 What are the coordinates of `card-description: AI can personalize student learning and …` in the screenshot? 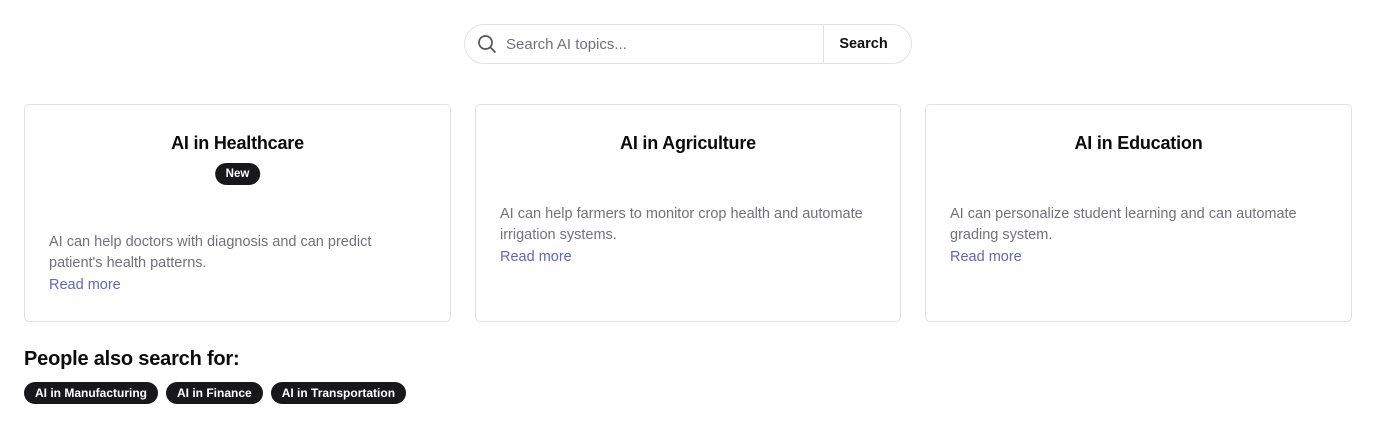 It's located at (1123, 224).